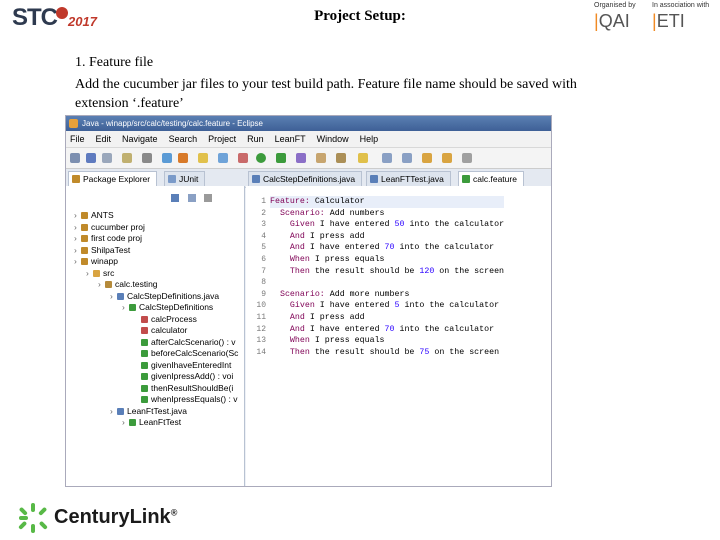 This screenshot has height=540, width=720. Describe the element at coordinates (152, 343) in the screenshot. I see `tree-item: afterCalcScenario() : v` at that location.